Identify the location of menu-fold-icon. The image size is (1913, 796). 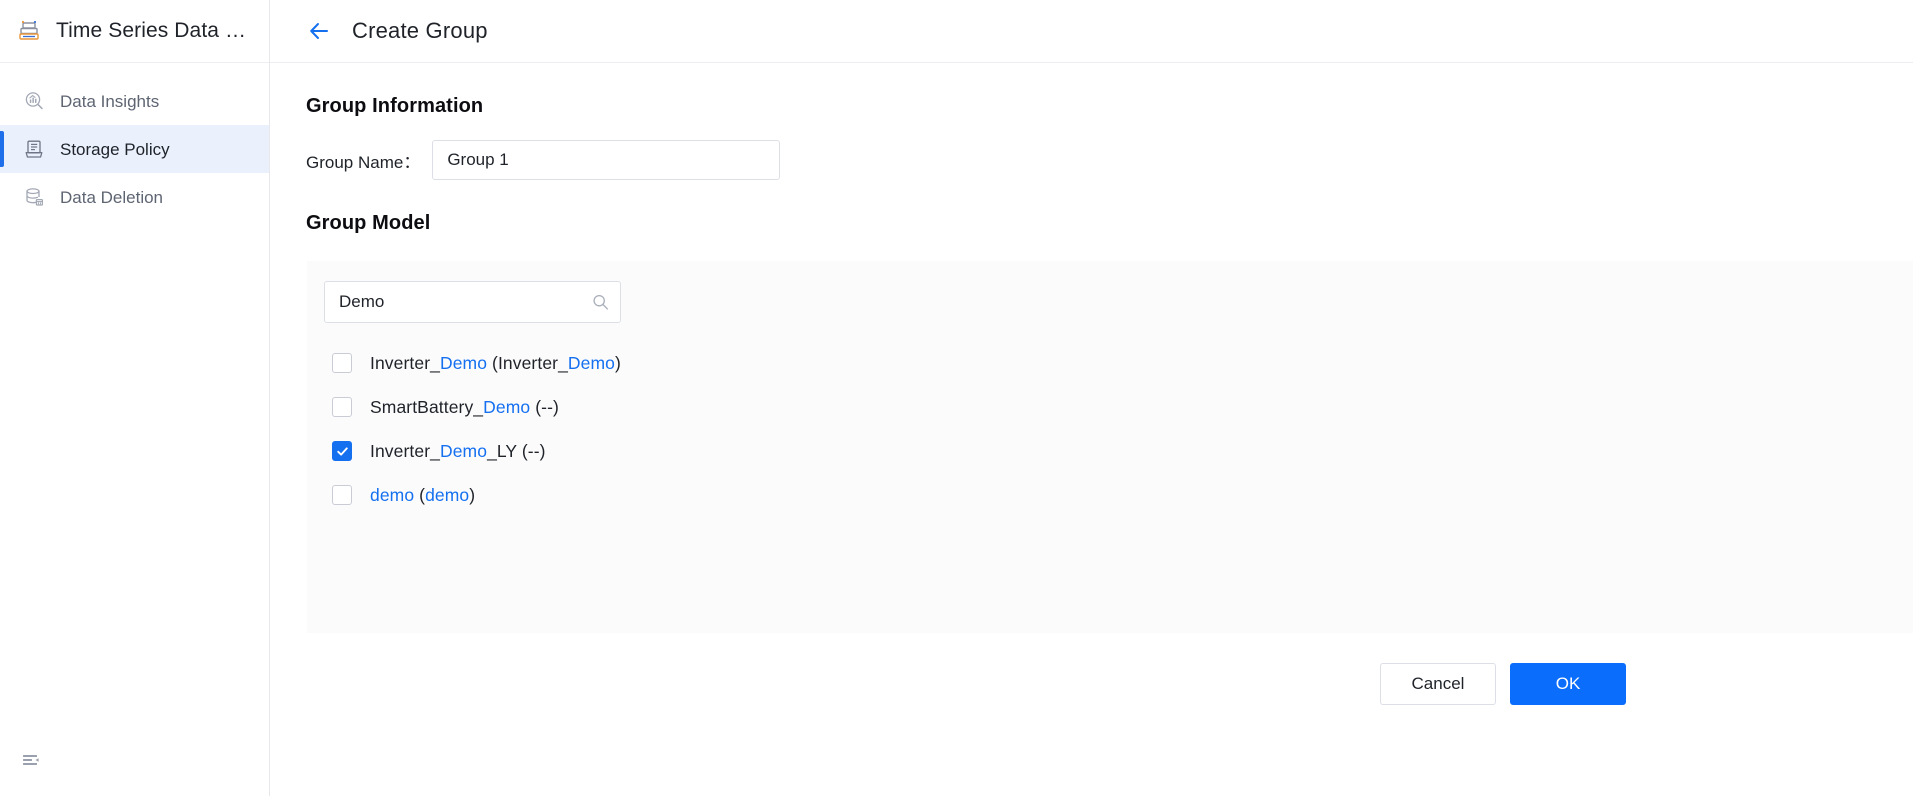
(31, 761).